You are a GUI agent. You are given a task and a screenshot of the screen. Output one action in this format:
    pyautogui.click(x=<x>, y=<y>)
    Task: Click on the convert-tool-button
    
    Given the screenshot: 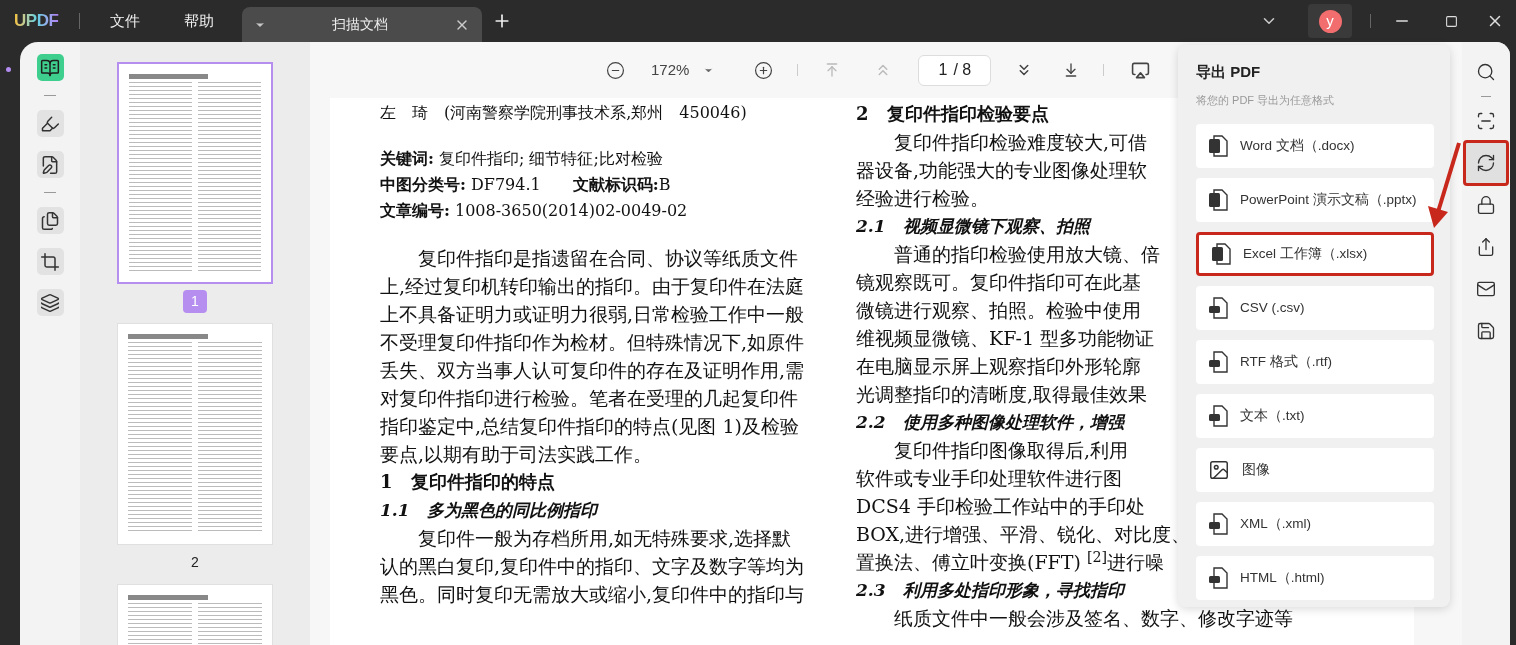 What is the action you would take?
    pyautogui.click(x=1486, y=163)
    